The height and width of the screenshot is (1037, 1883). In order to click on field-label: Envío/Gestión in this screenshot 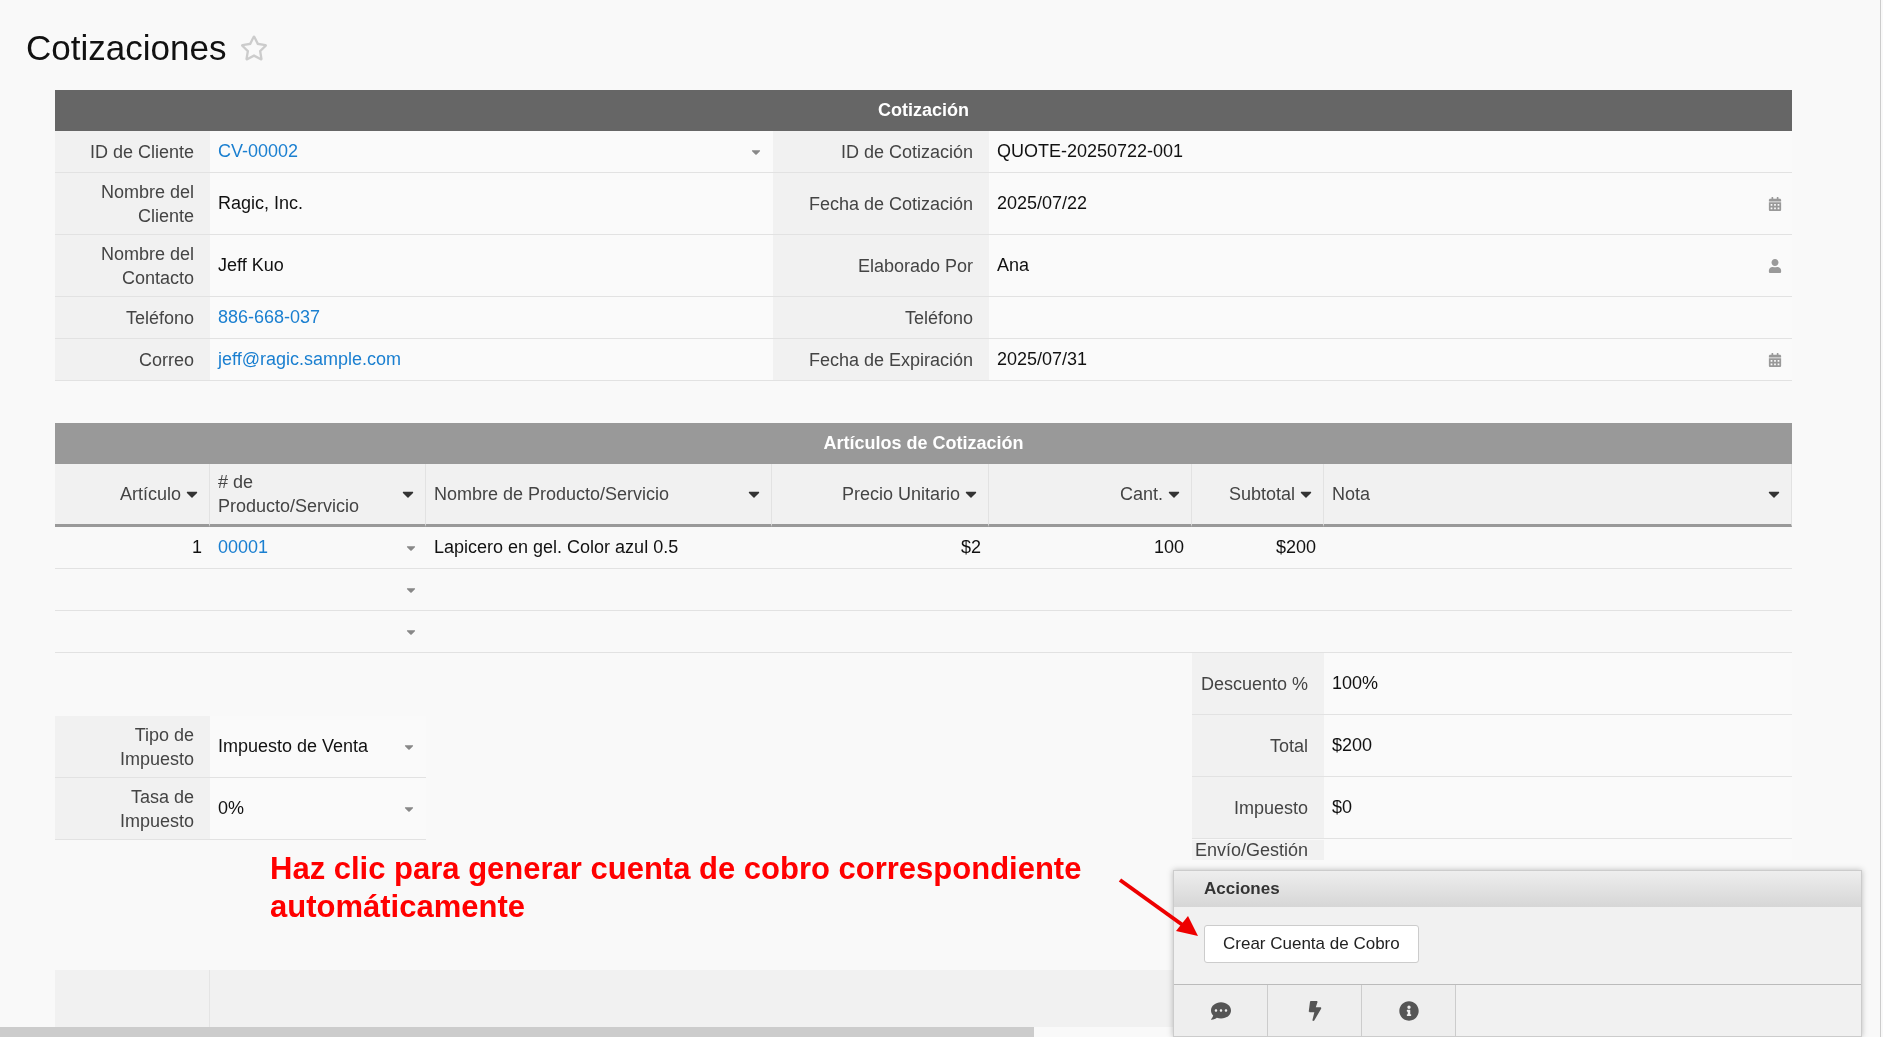, I will do `click(1258, 850)`.